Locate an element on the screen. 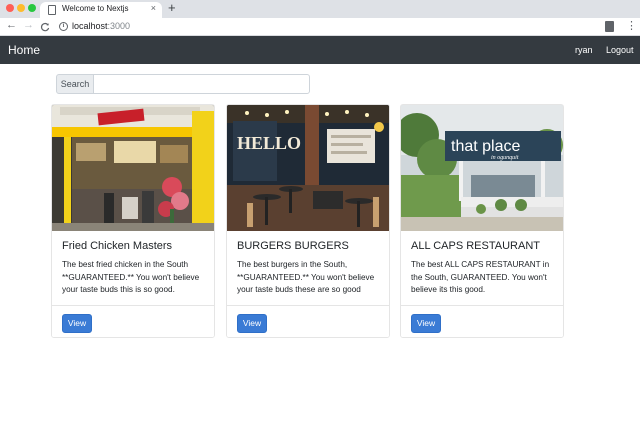 The image size is (640, 433). that-place-sign-sub: in ogunquit is located at coordinates (505, 158).